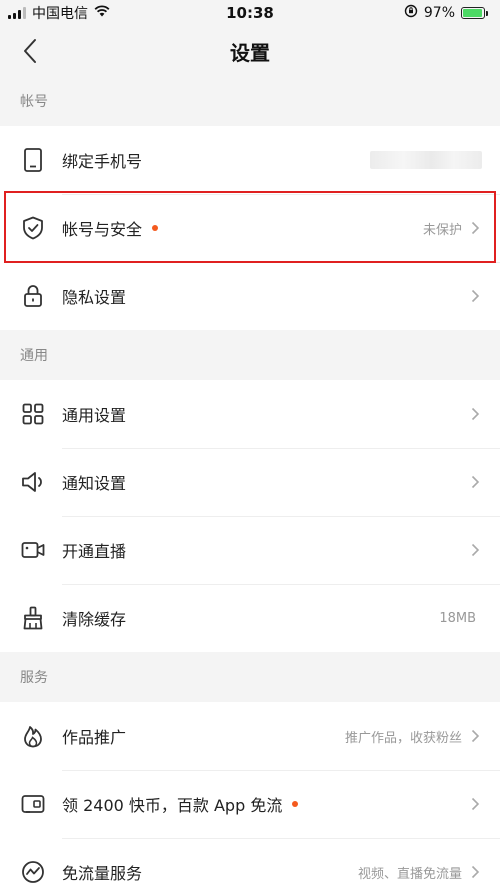 Image resolution: width=500 pixels, height=889 pixels. I want to click on row-start-live: 开通直播, so click(250, 550).